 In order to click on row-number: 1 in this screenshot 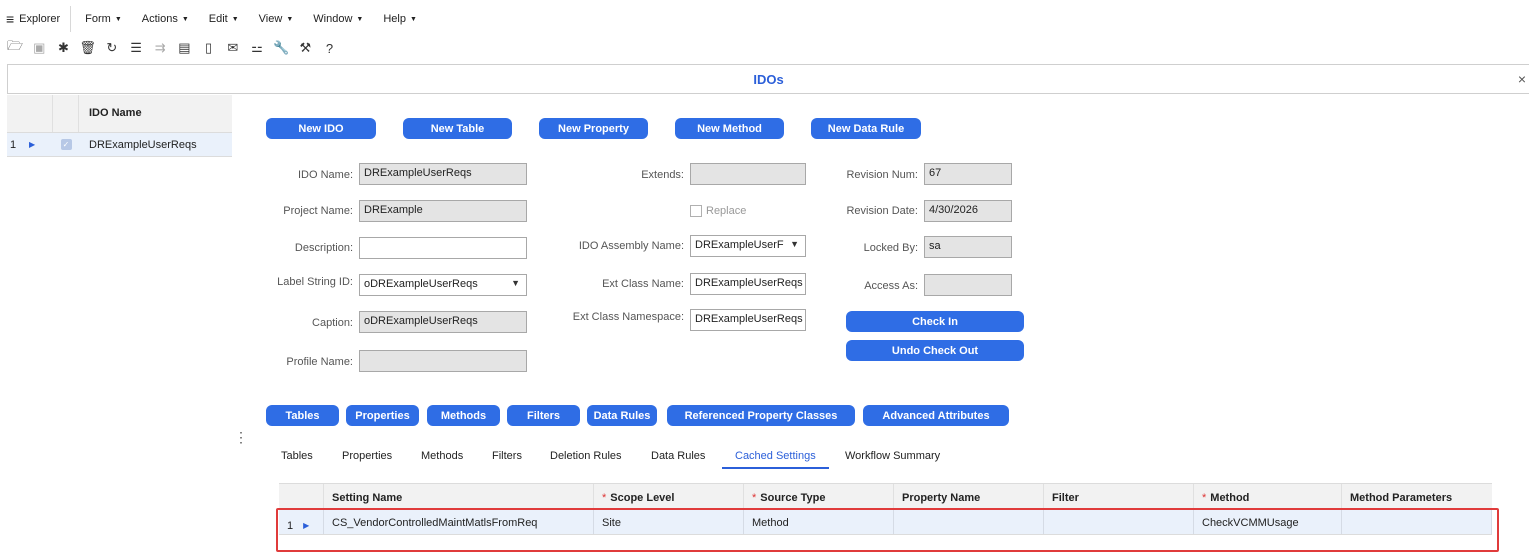, I will do `click(13, 144)`.